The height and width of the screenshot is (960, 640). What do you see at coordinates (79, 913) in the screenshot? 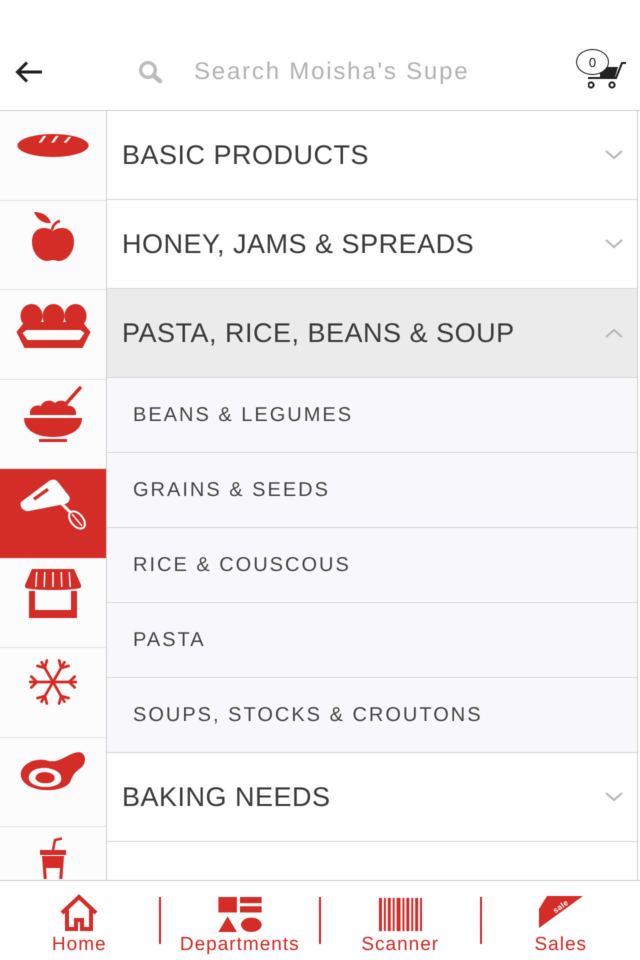
I see `home-icon` at bounding box center [79, 913].